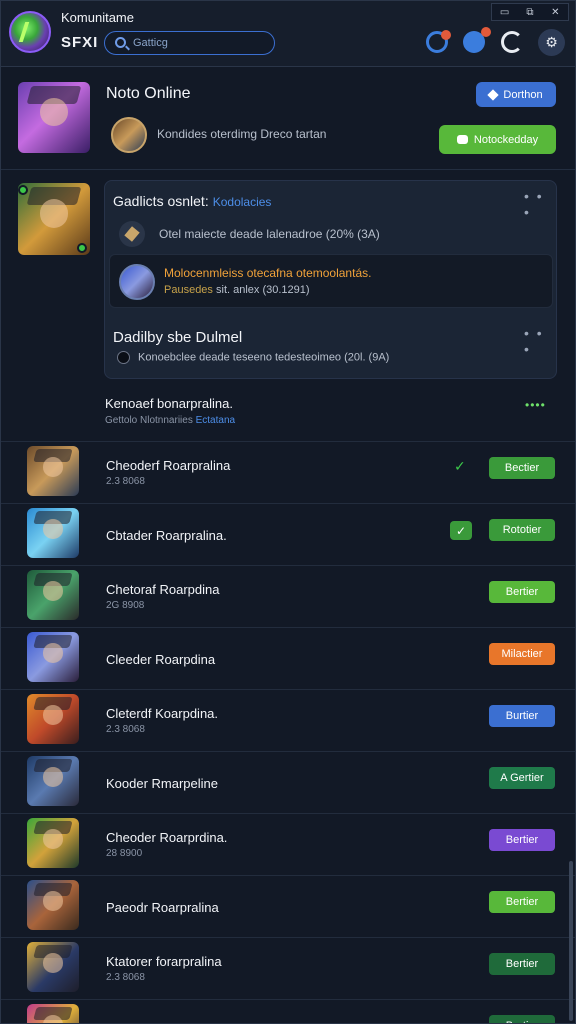  I want to click on list-item-name: Cleeder Roarpdina, so click(161, 659).